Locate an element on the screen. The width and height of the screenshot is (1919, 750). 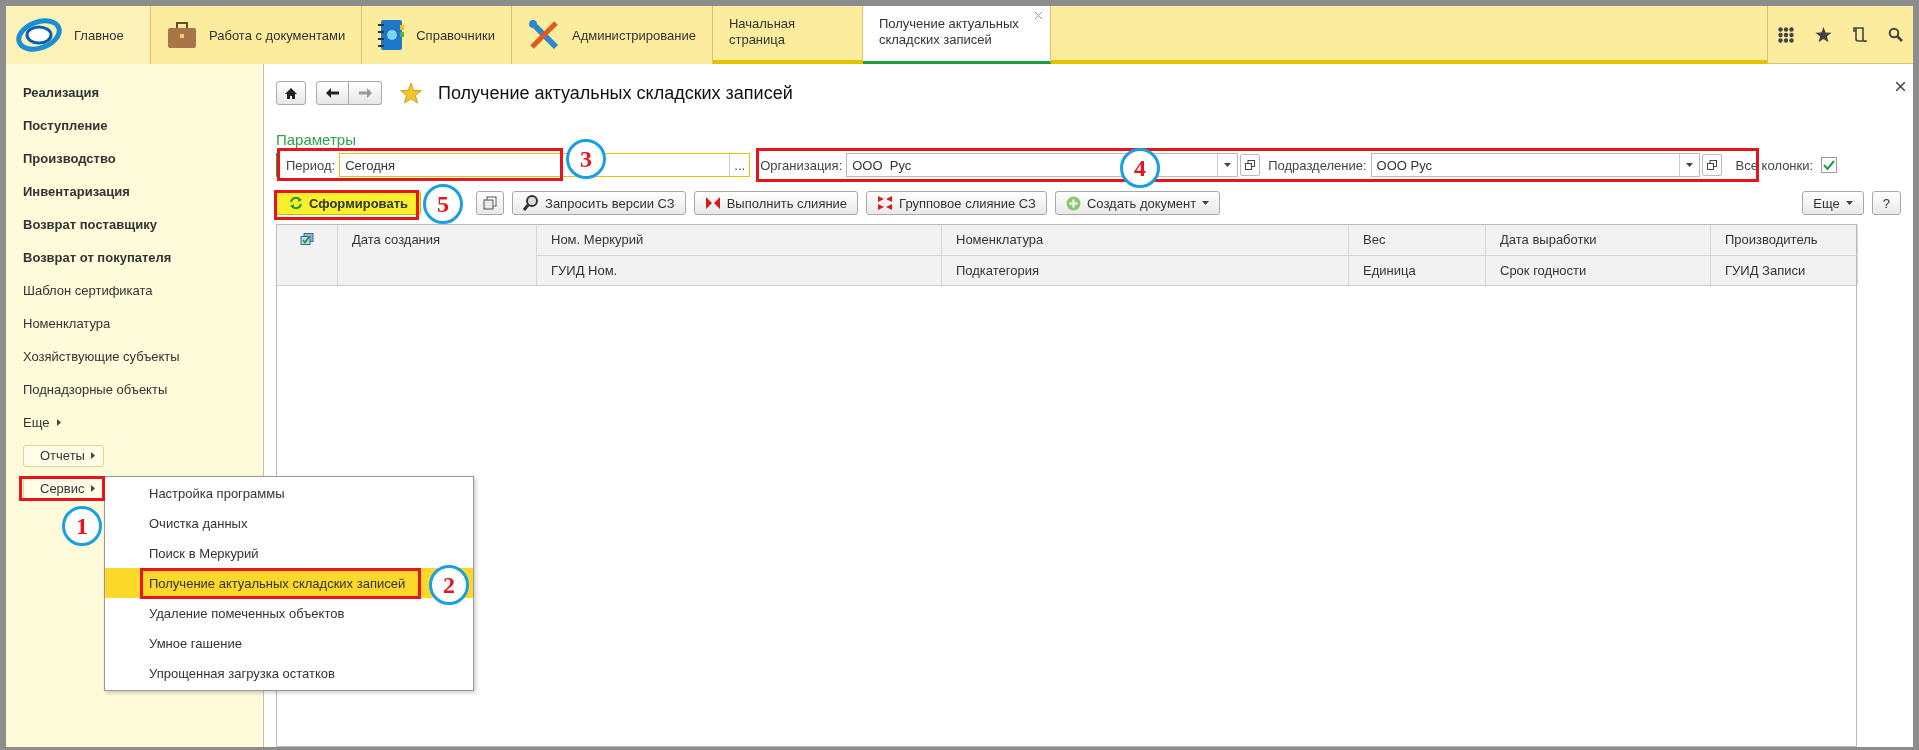
open-tab: Начальная страница is located at coordinates (787, 33).